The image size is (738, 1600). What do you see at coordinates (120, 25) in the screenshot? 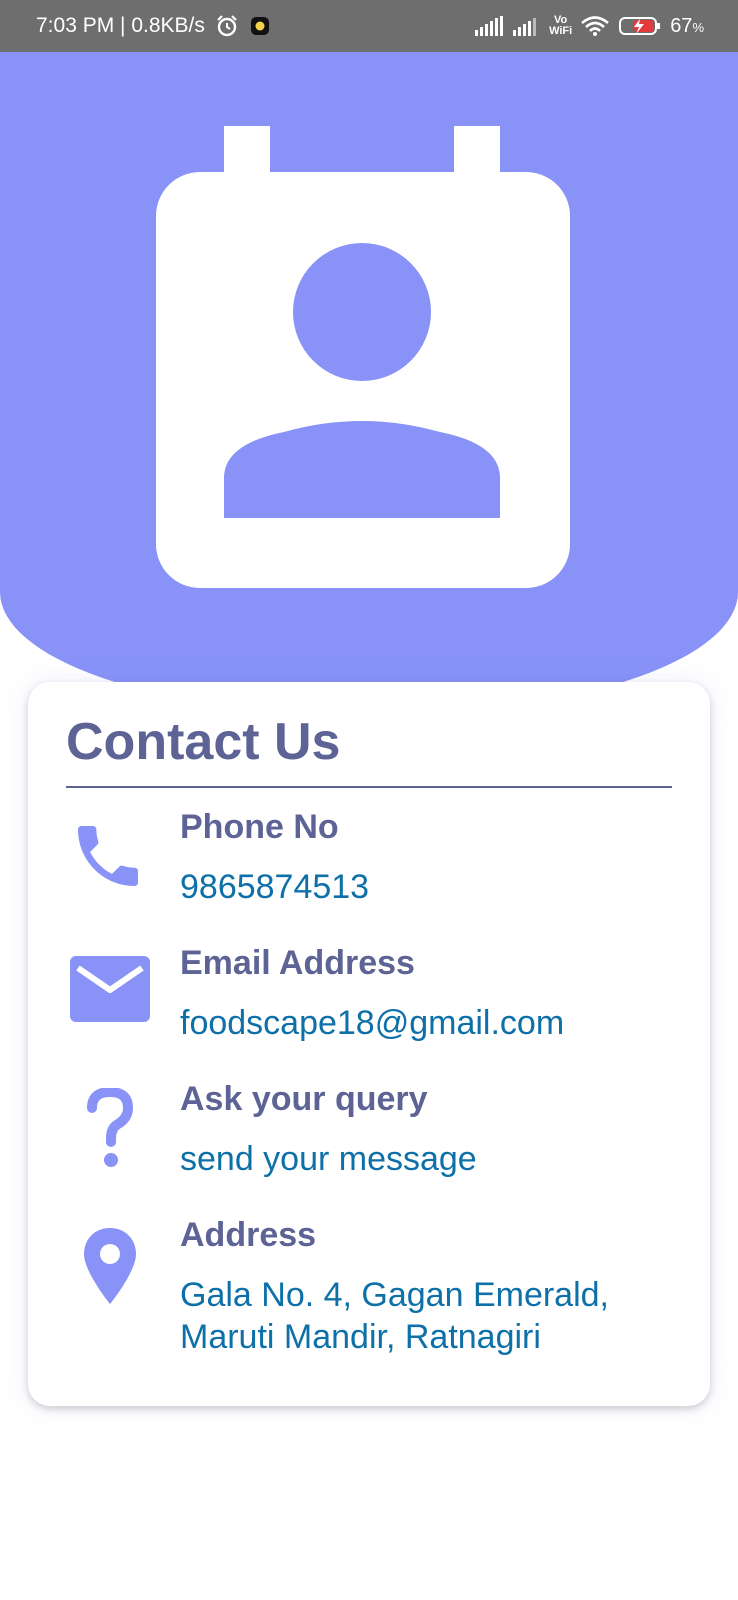
I see `status-time-speed: 7:03 PM | 0.8KB/s` at bounding box center [120, 25].